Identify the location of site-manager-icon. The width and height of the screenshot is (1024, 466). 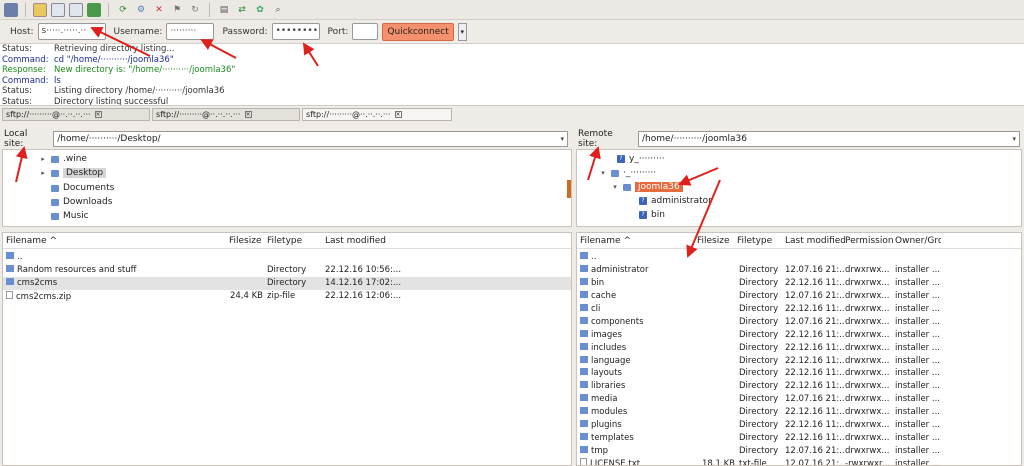
(11, 9).